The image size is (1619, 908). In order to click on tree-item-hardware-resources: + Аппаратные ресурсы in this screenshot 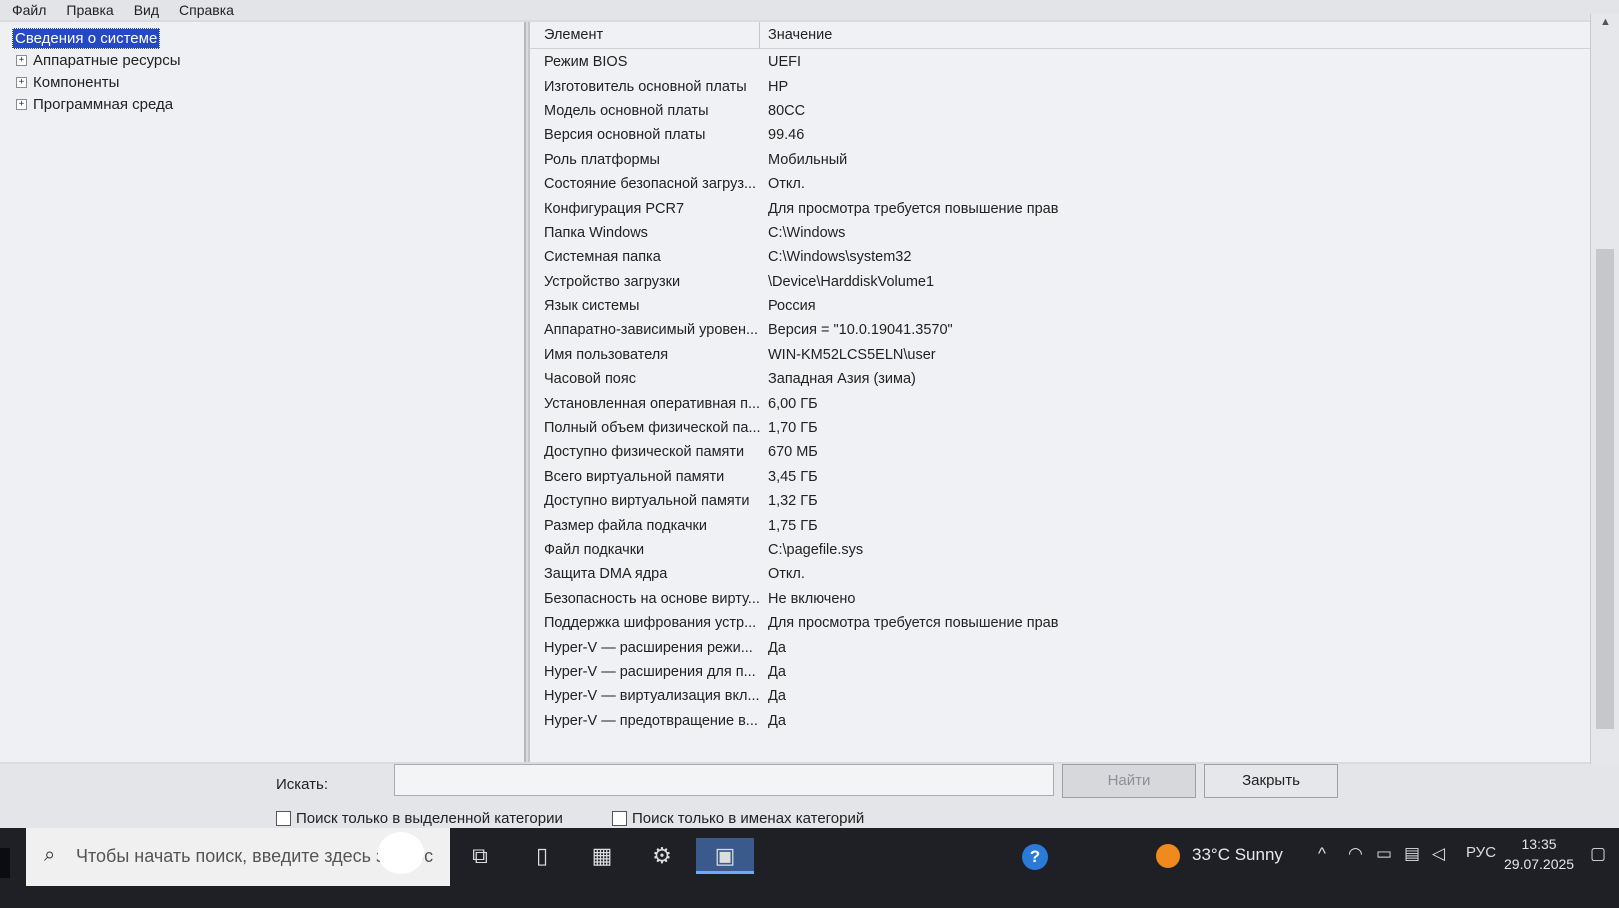, I will do `click(98, 60)`.